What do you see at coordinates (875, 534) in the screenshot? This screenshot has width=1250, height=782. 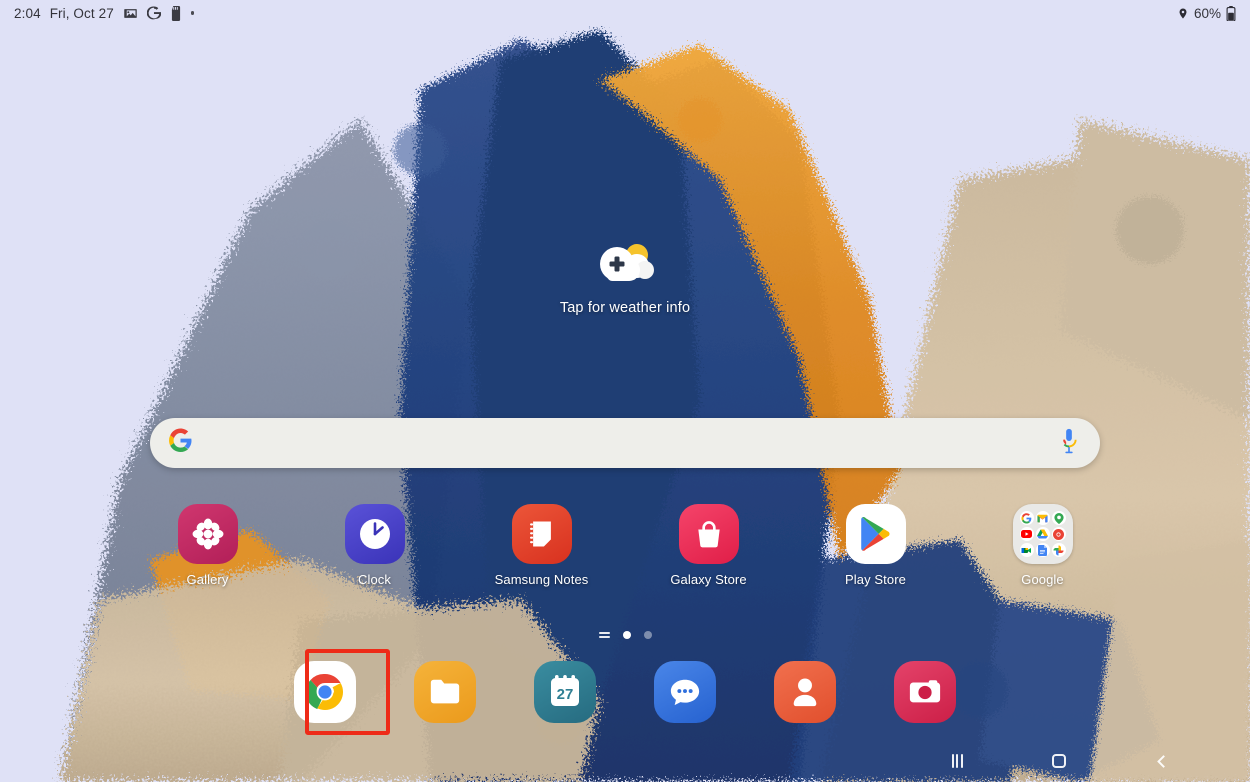 I see `play-store-icon` at bounding box center [875, 534].